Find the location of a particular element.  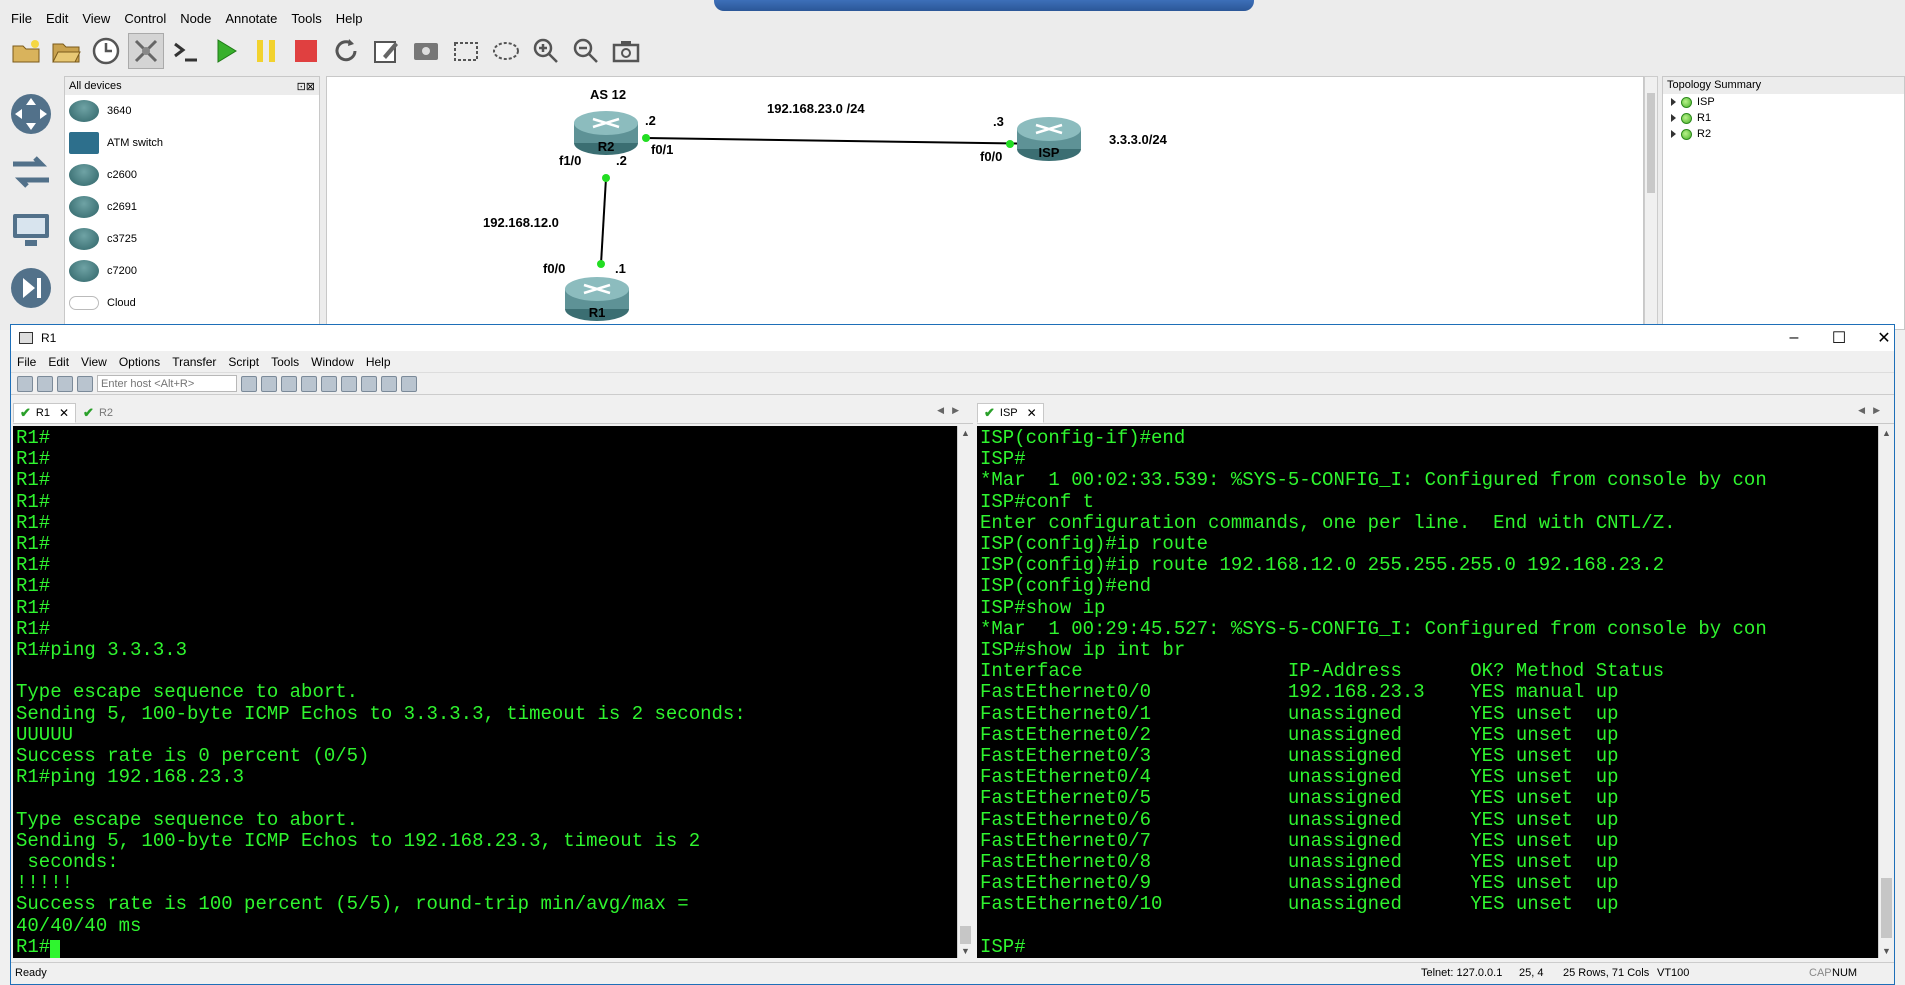

open-project-icon is located at coordinates (66, 51).